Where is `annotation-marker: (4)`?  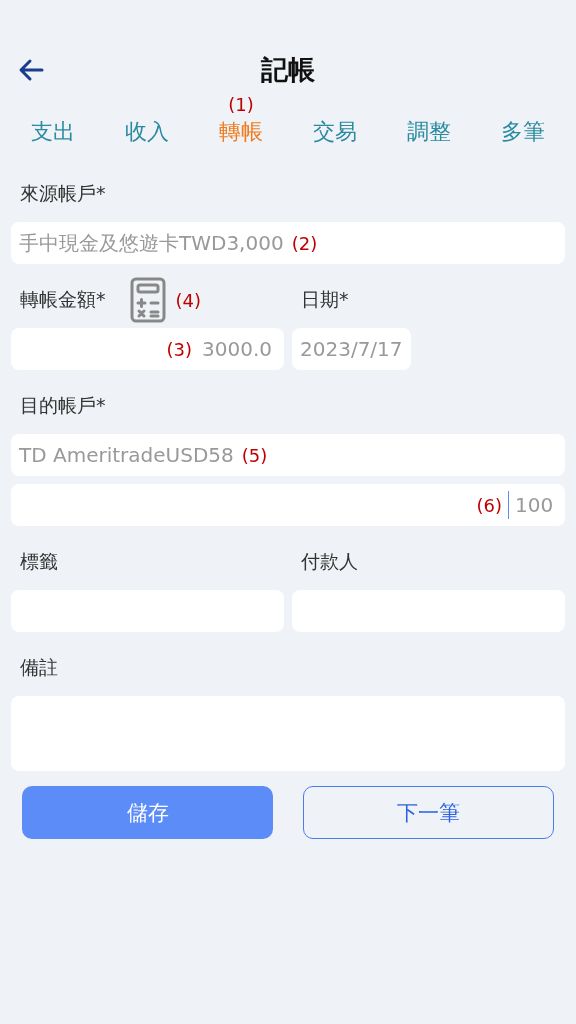
annotation-marker: (4) is located at coordinates (188, 300).